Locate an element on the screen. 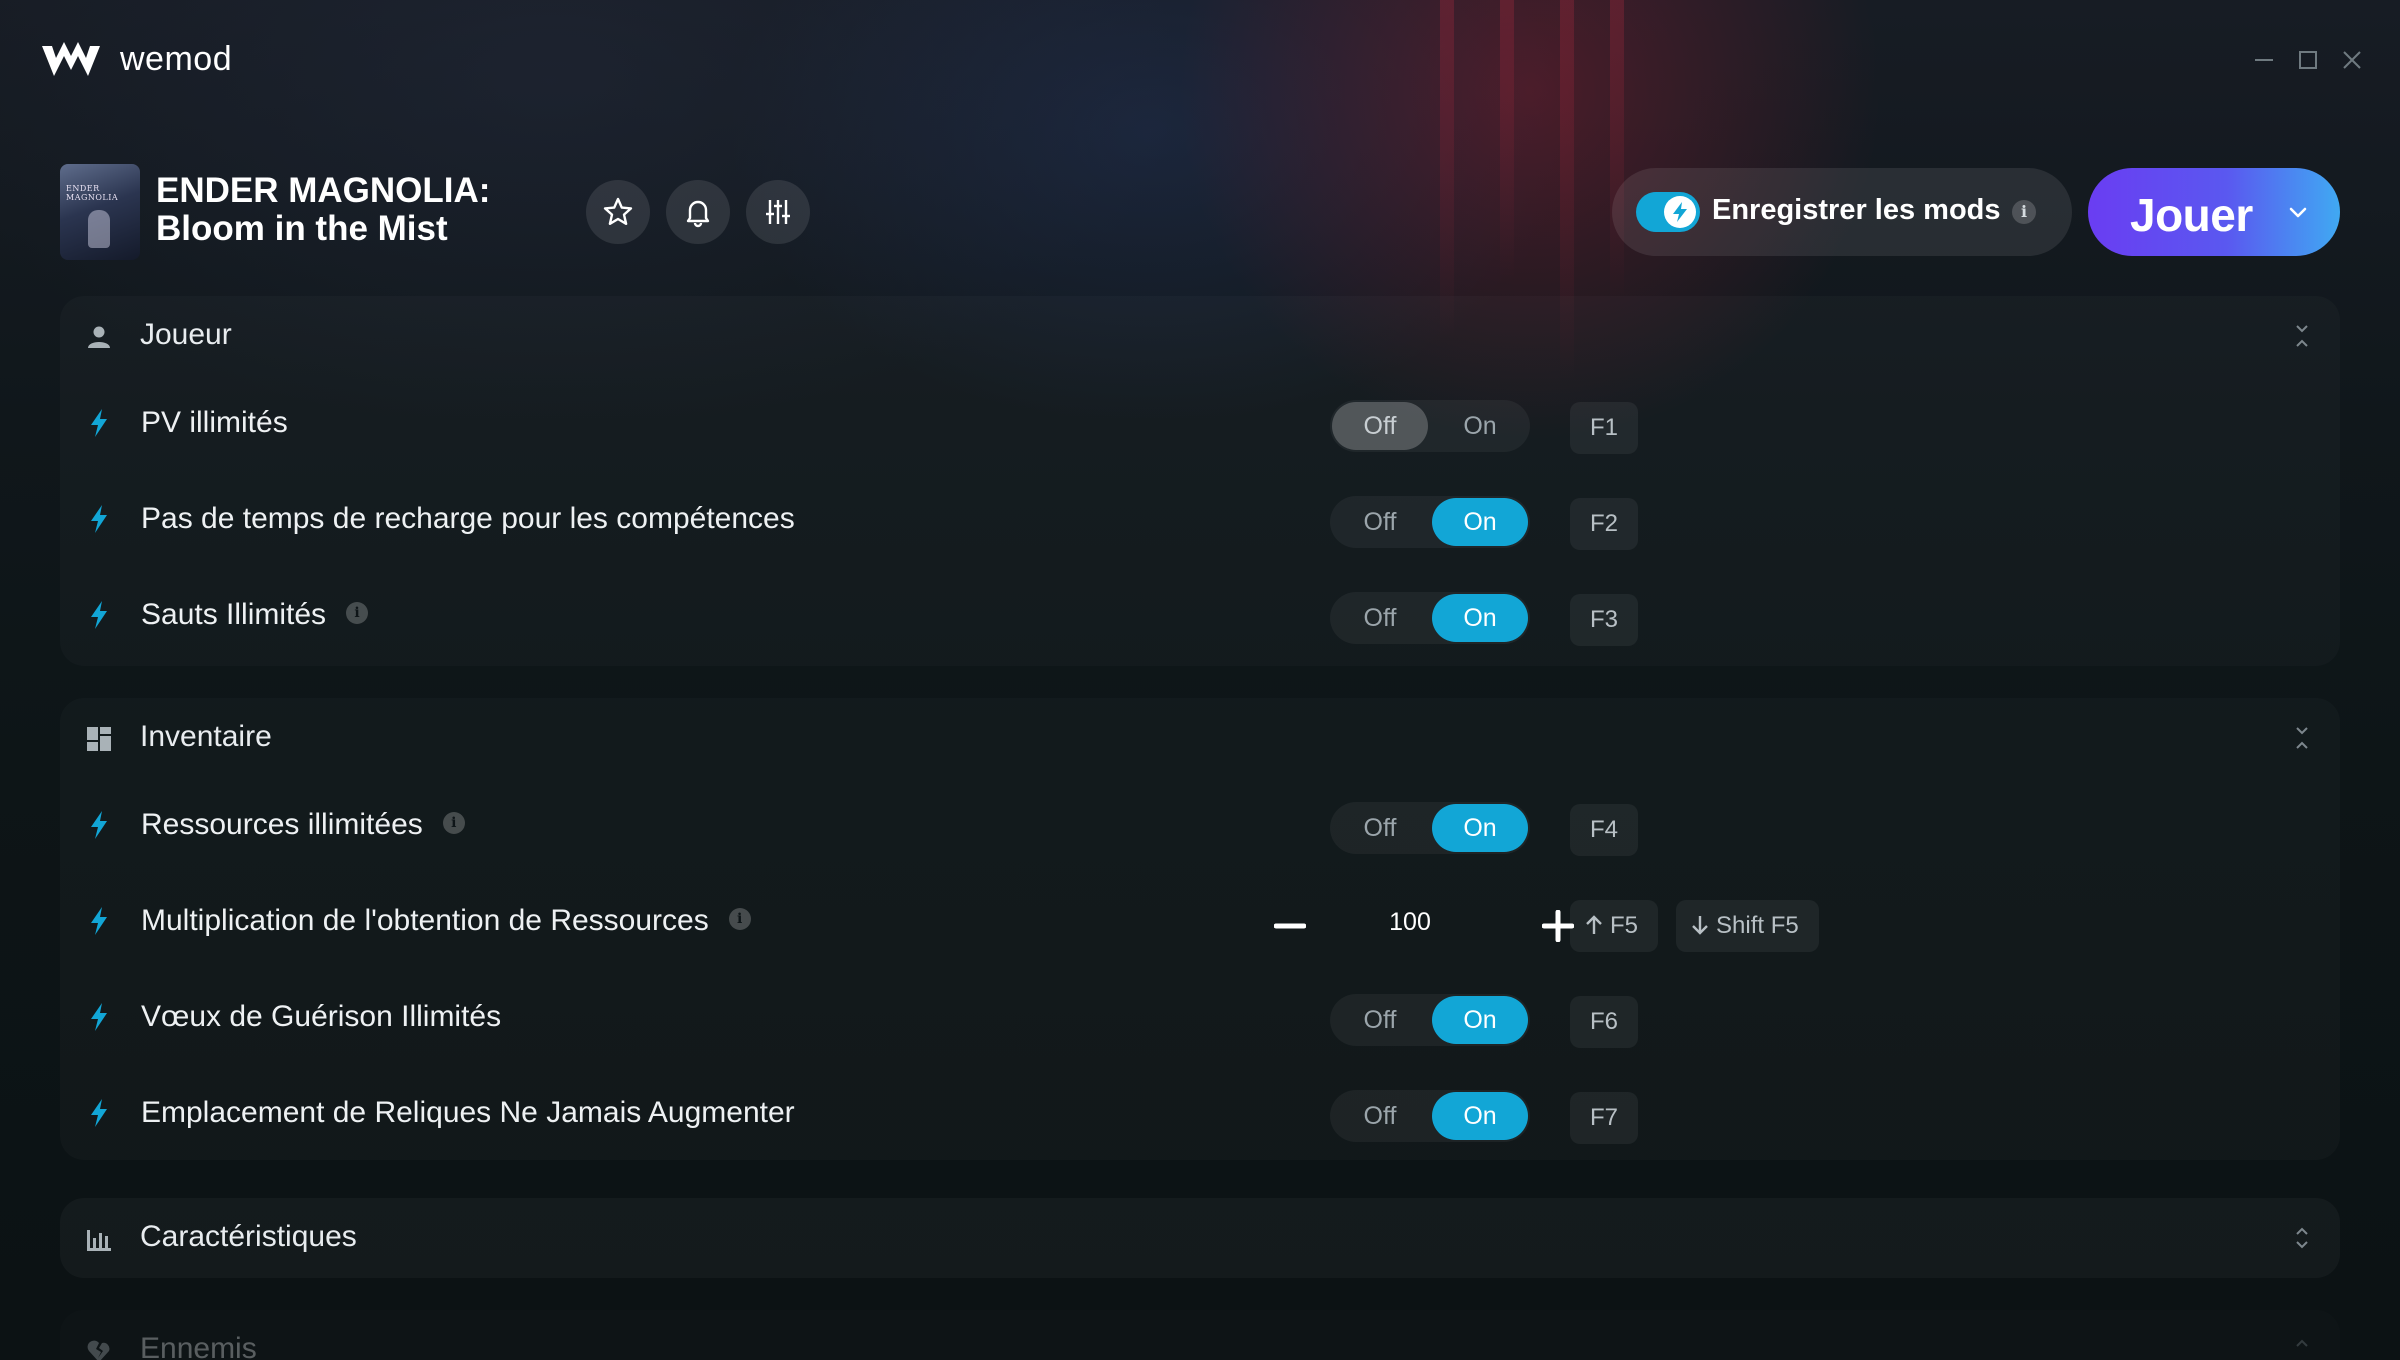  stepper-value: 100 is located at coordinates (1410, 922).